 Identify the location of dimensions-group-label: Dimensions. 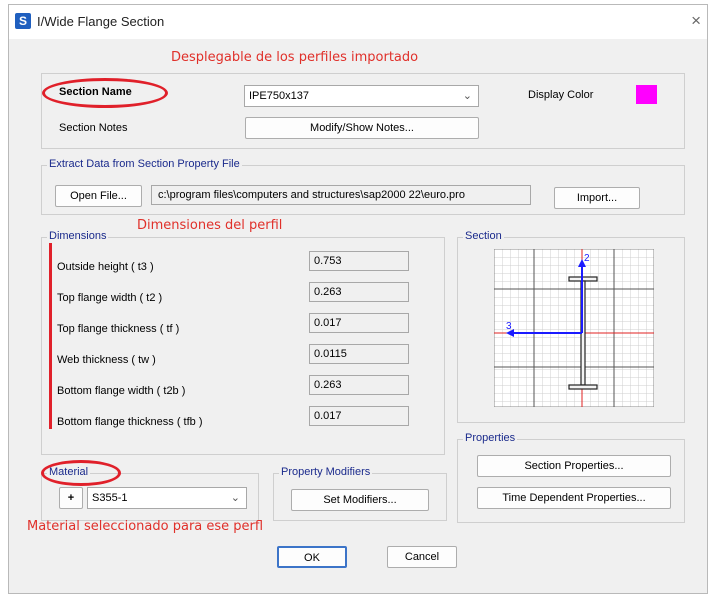
(78, 236).